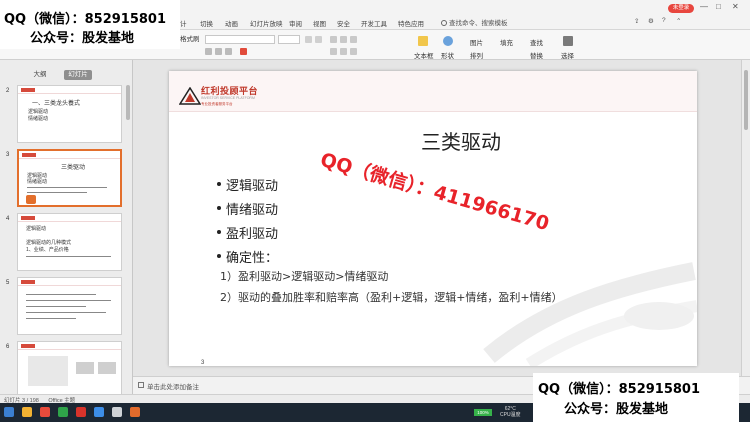  Describe the element at coordinates (704, 6) in the screenshot. I see `minimize-icon: —` at that location.